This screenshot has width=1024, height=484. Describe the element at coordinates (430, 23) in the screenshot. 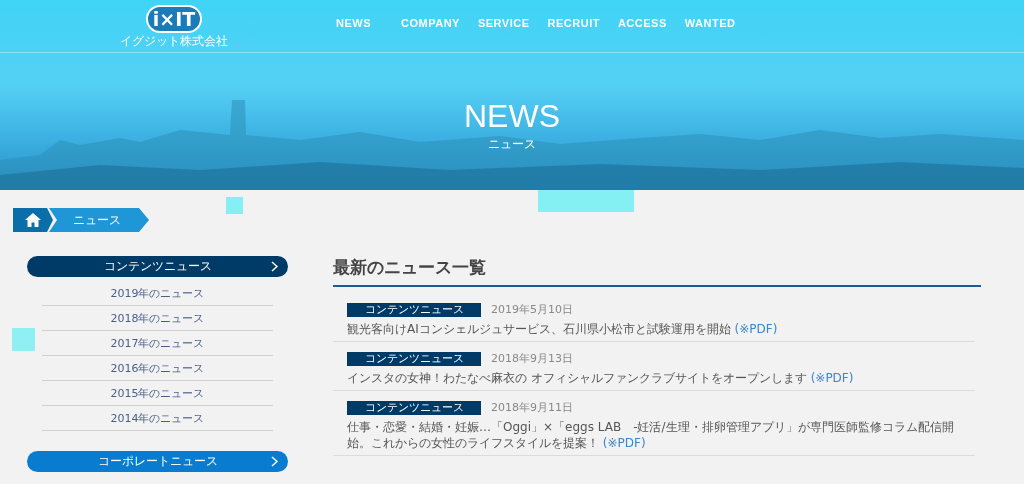

I see `nav-link: COMPANY` at that location.